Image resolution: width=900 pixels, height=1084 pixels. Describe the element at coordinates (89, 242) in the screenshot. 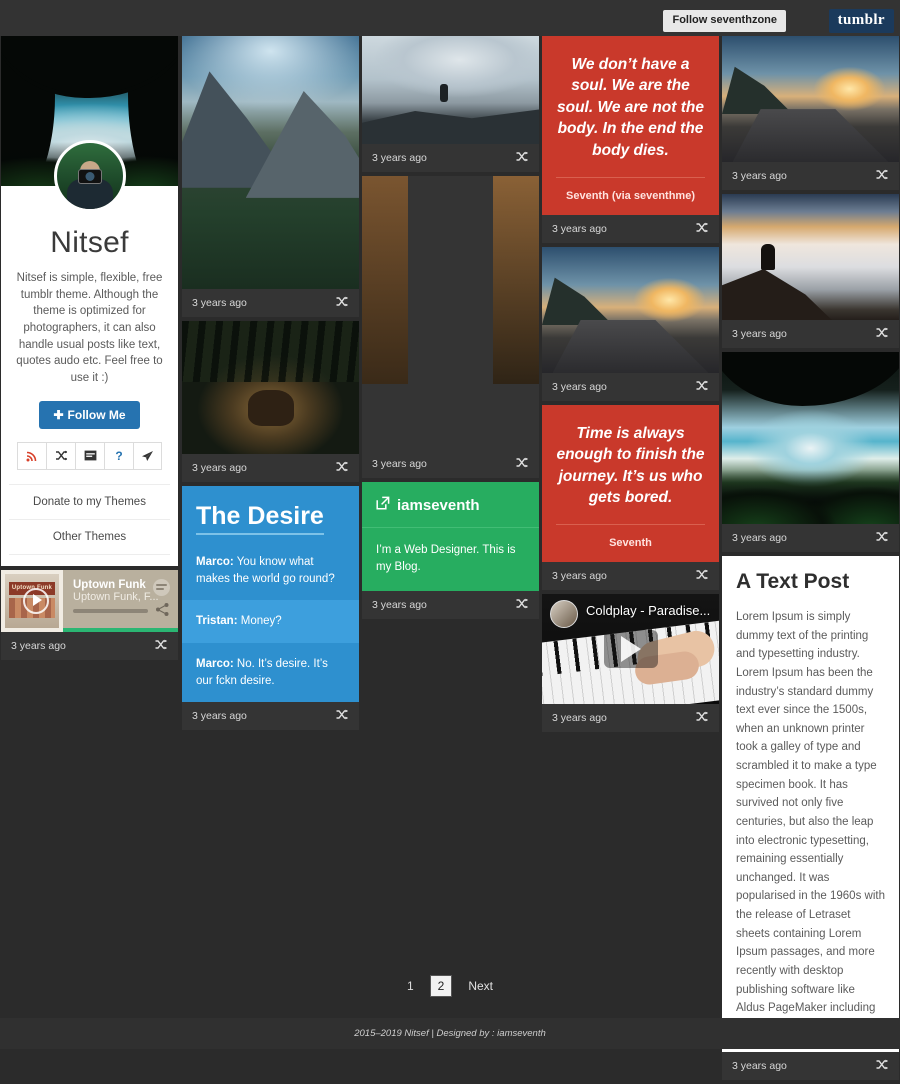

I see `page-title: Nitsef` at that location.